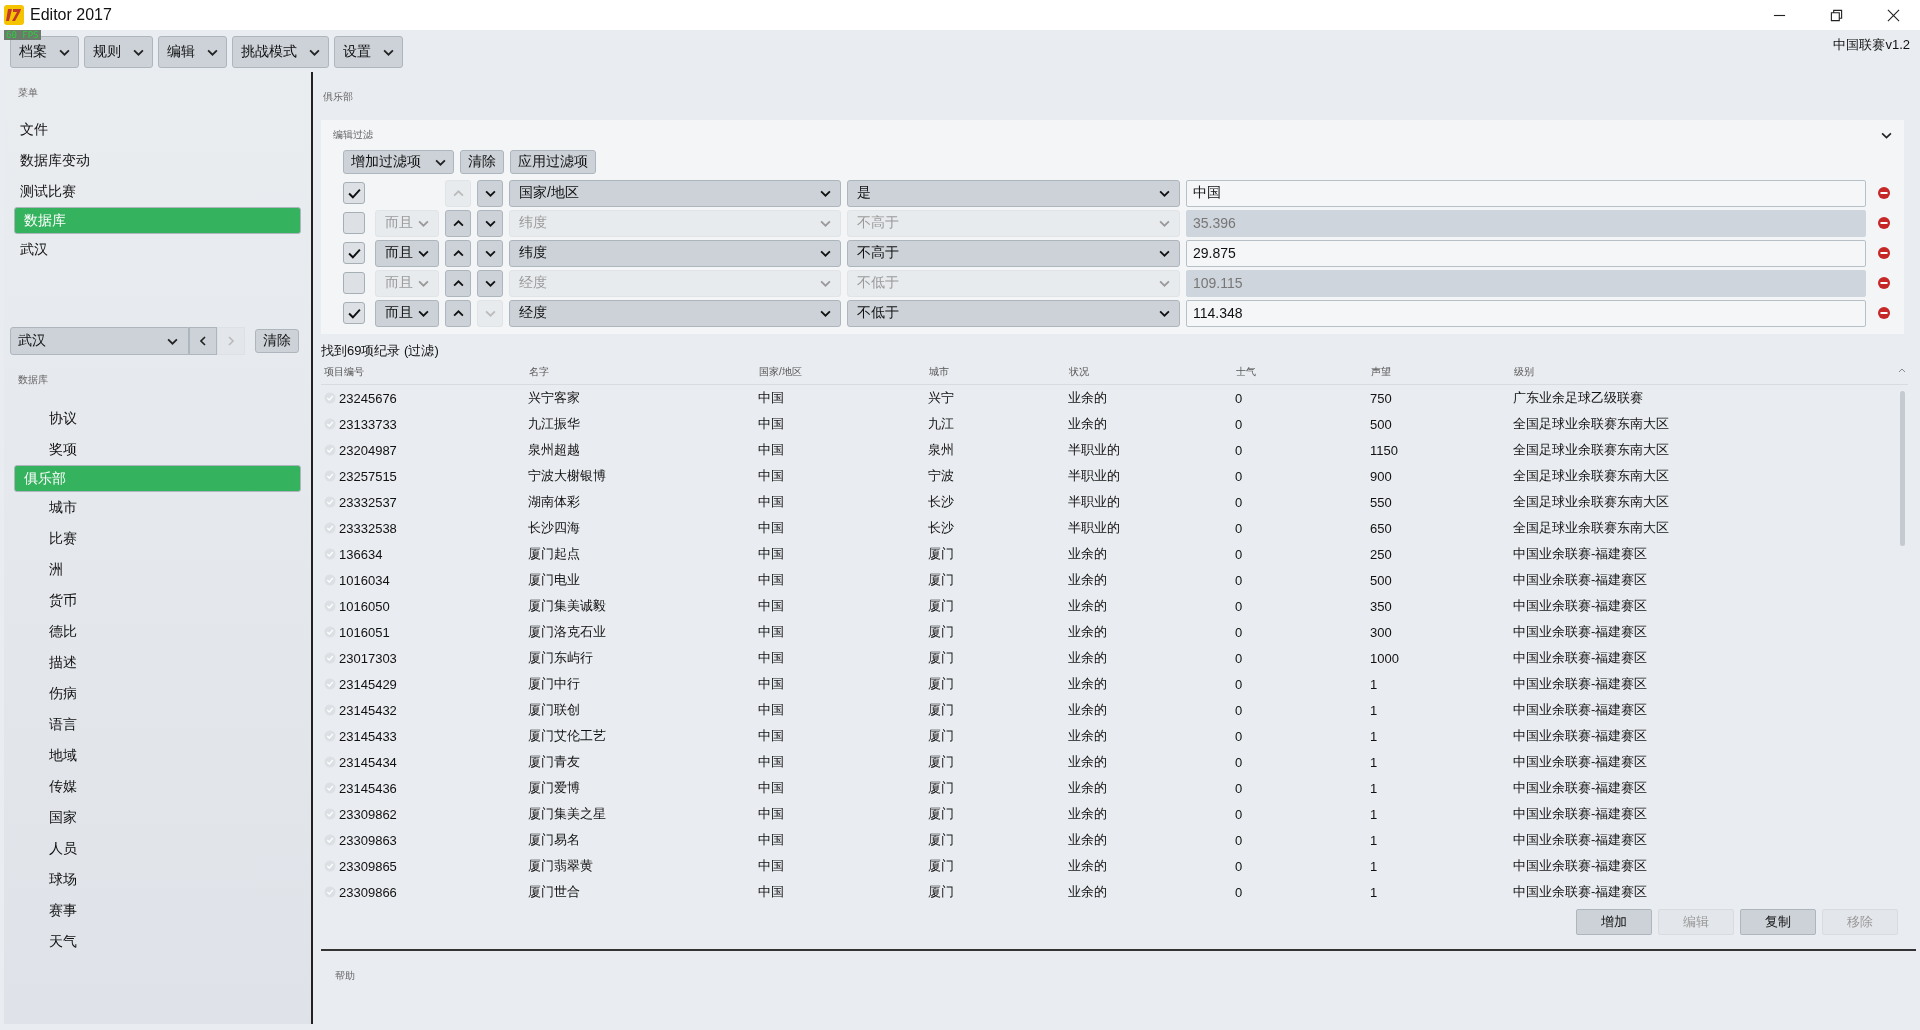  What do you see at coordinates (1013, 253) in the screenshot?
I see `operator-dropdown: 不高于` at bounding box center [1013, 253].